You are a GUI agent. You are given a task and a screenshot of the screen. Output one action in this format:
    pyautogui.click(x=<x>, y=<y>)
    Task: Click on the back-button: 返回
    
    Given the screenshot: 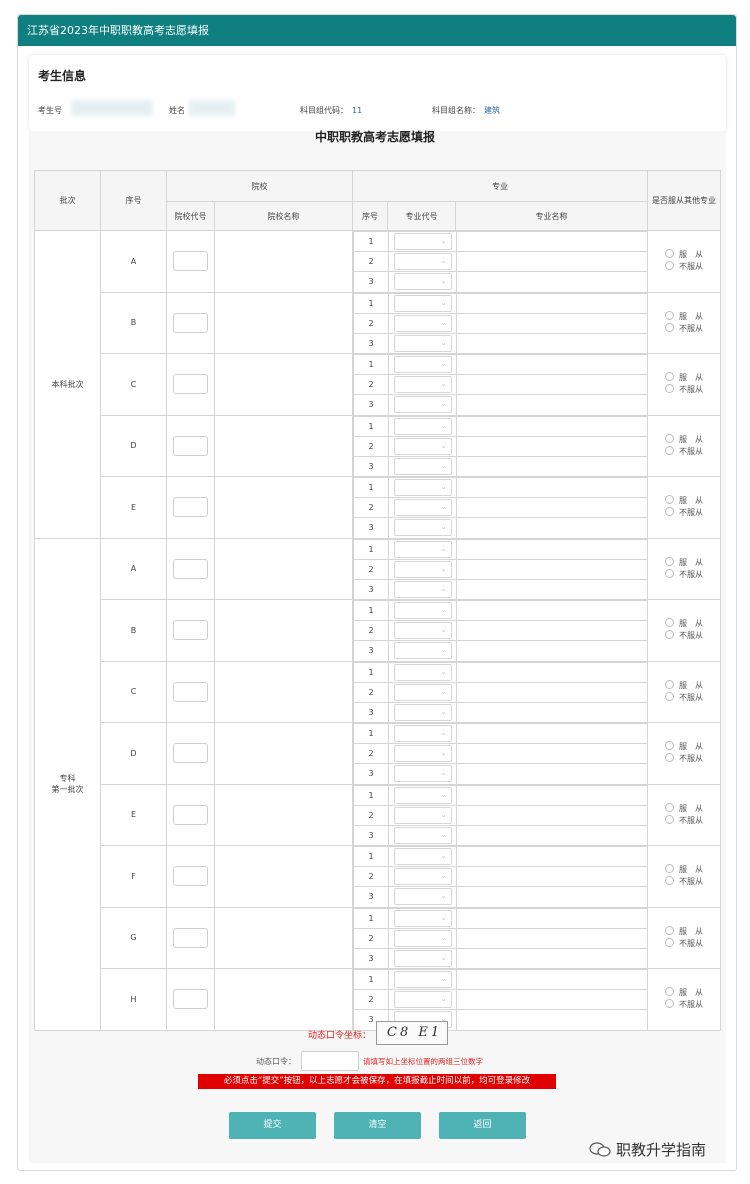 What is the action you would take?
    pyautogui.click(x=482, y=1125)
    